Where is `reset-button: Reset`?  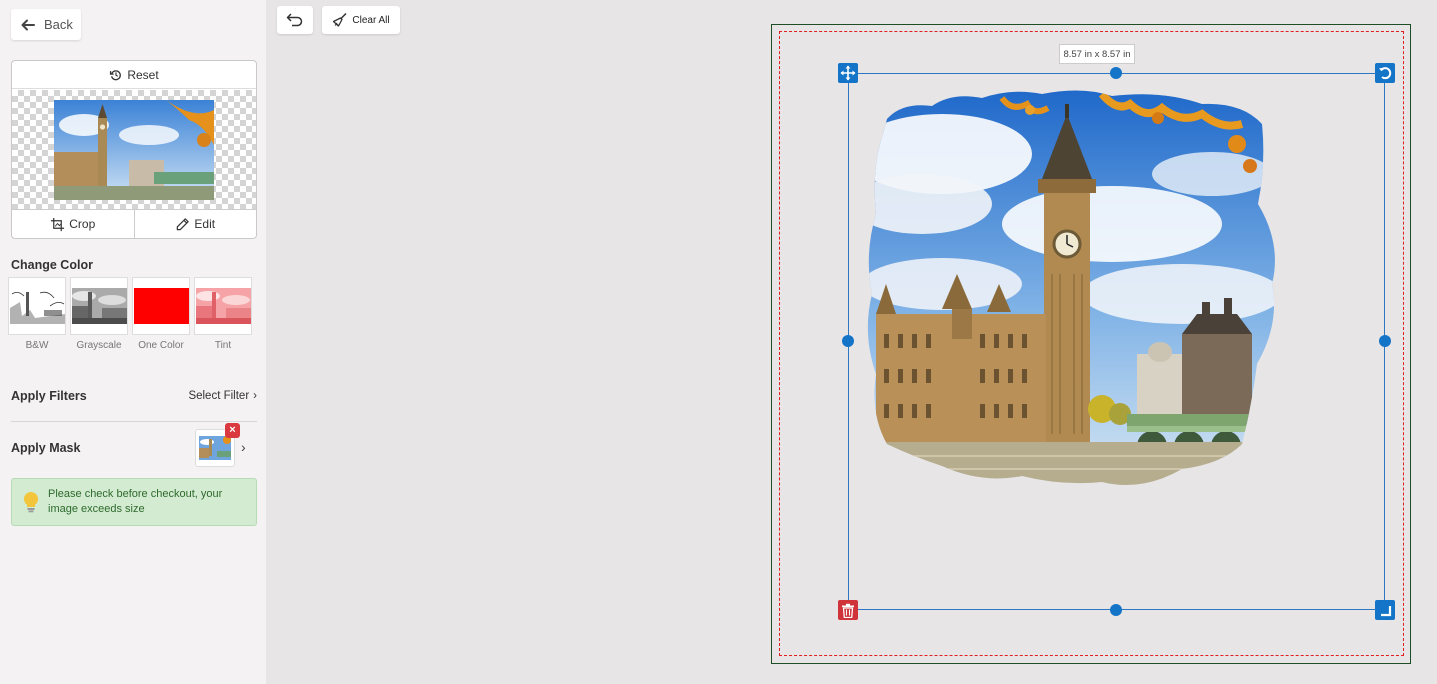 reset-button: Reset is located at coordinates (134, 75).